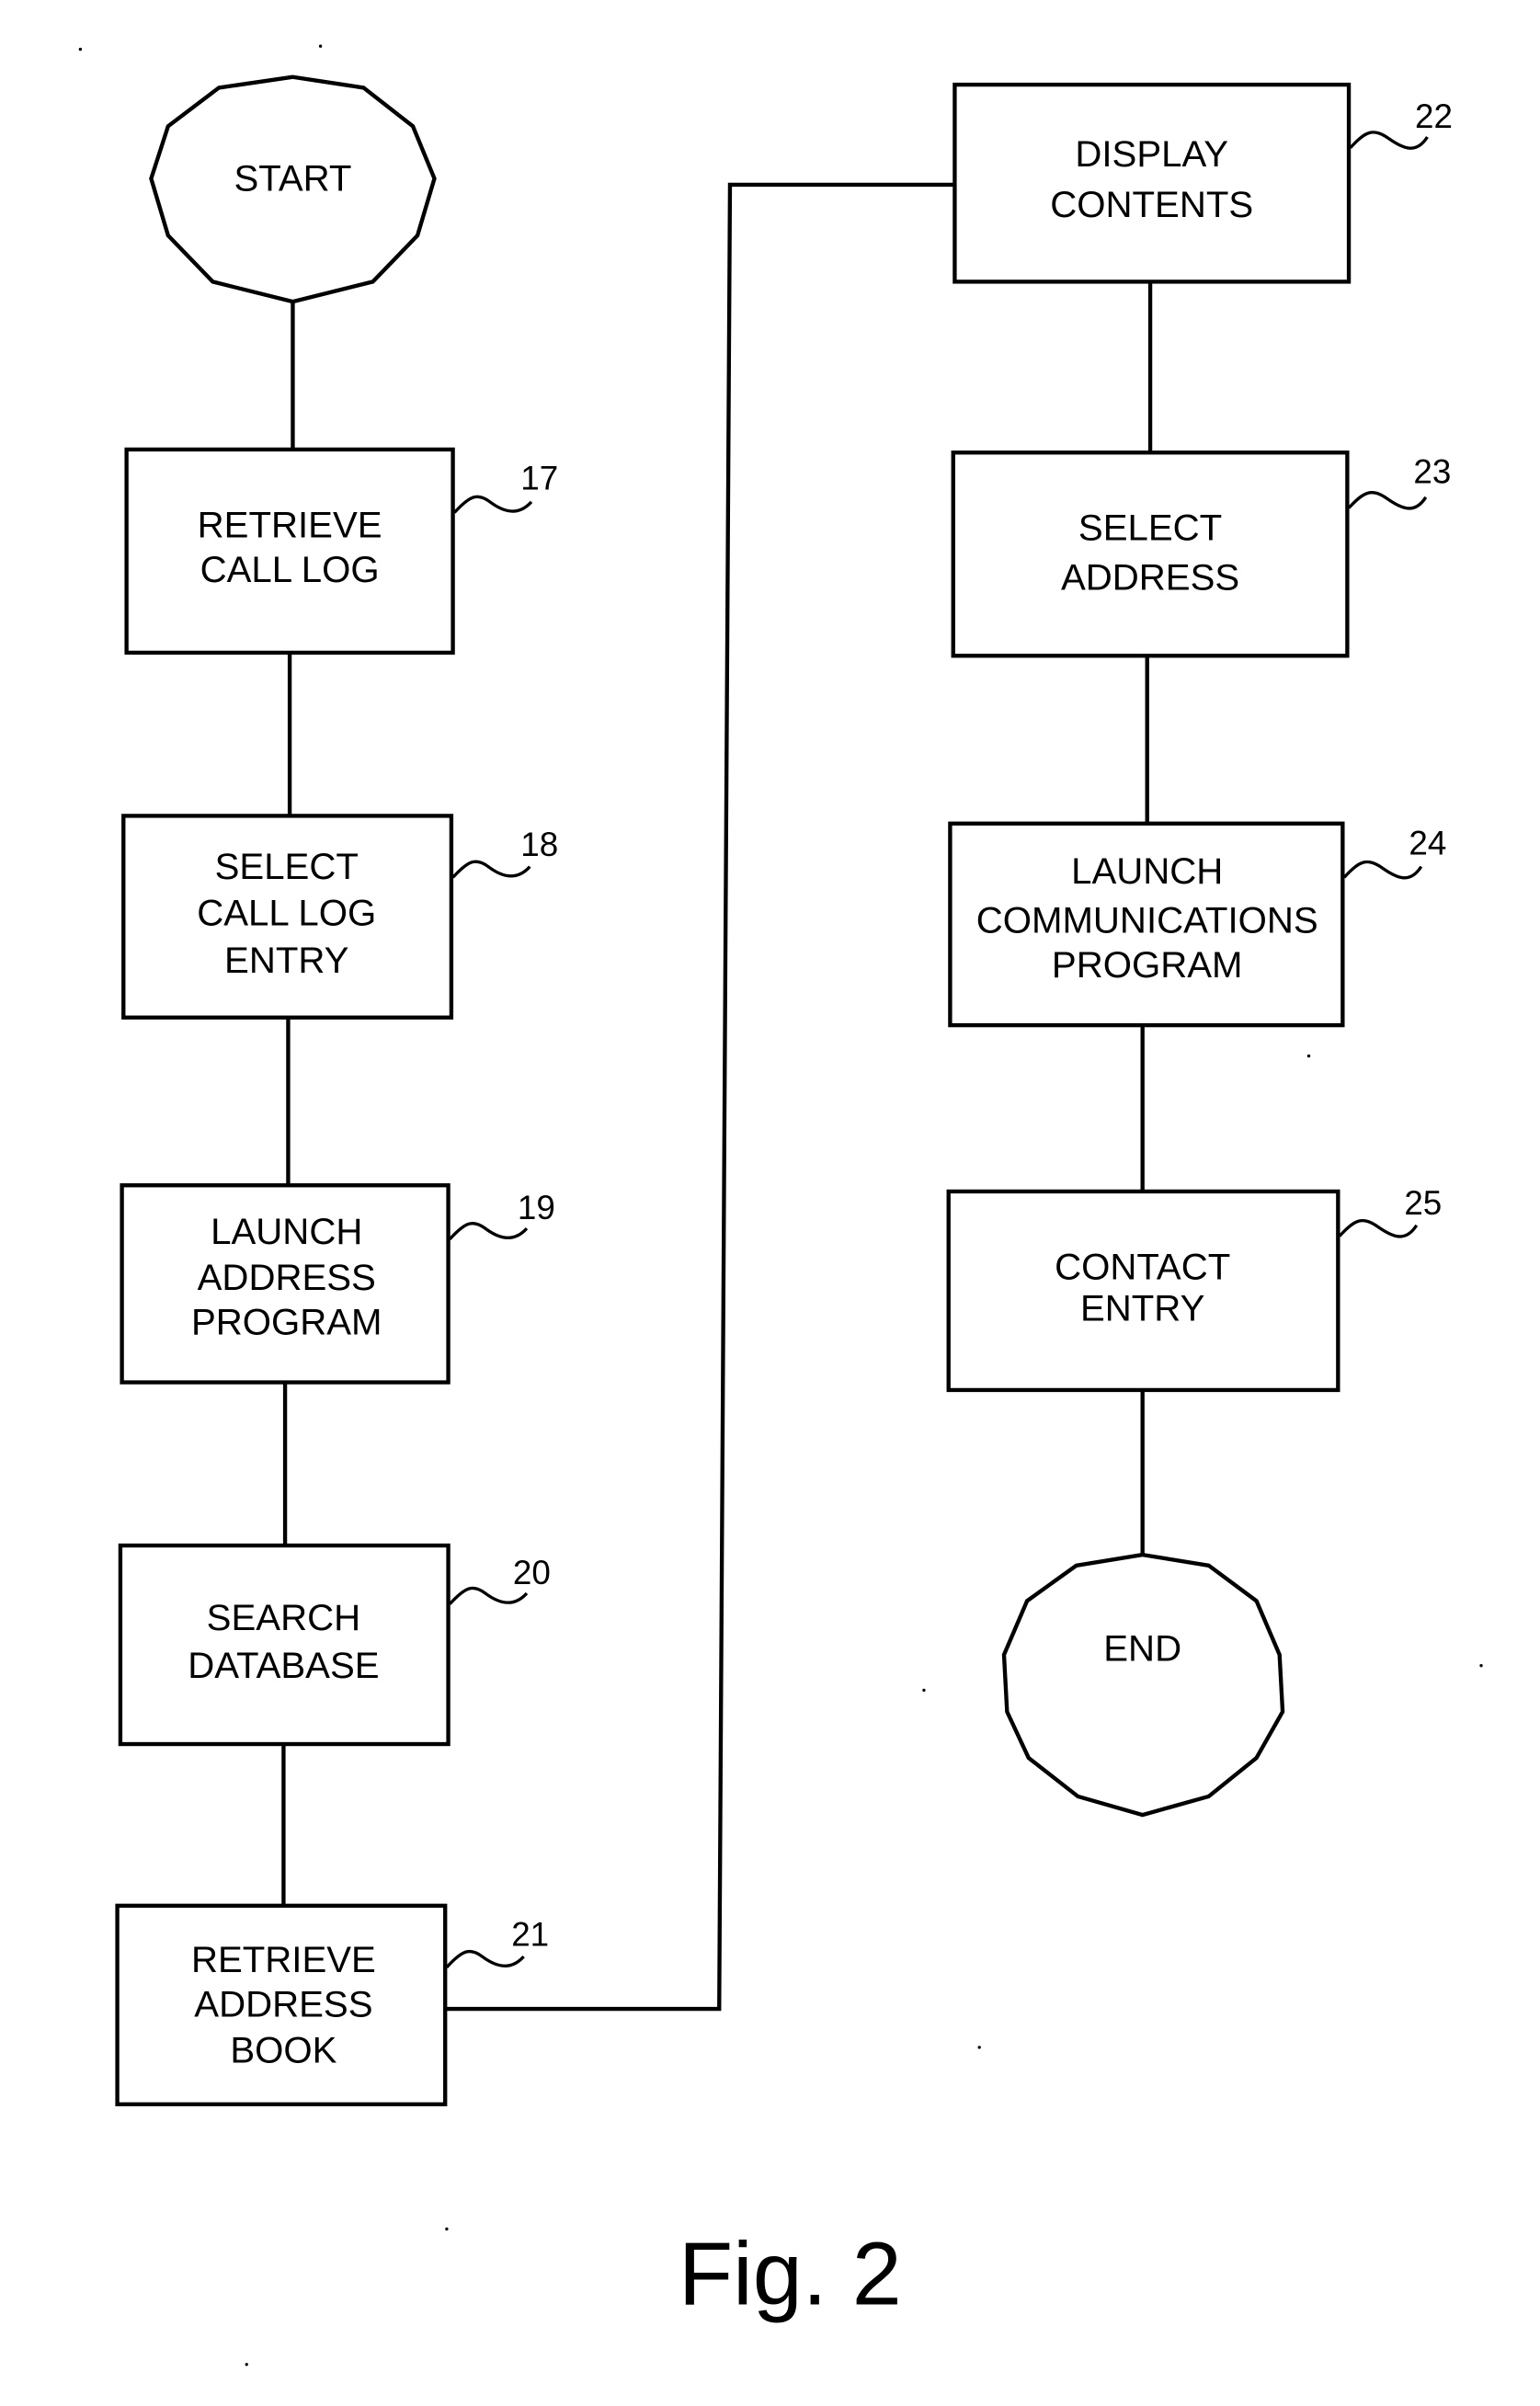  I want to click on step-25-contact-entry: CONTACT ENTRY 25, so click(1194, 1288).